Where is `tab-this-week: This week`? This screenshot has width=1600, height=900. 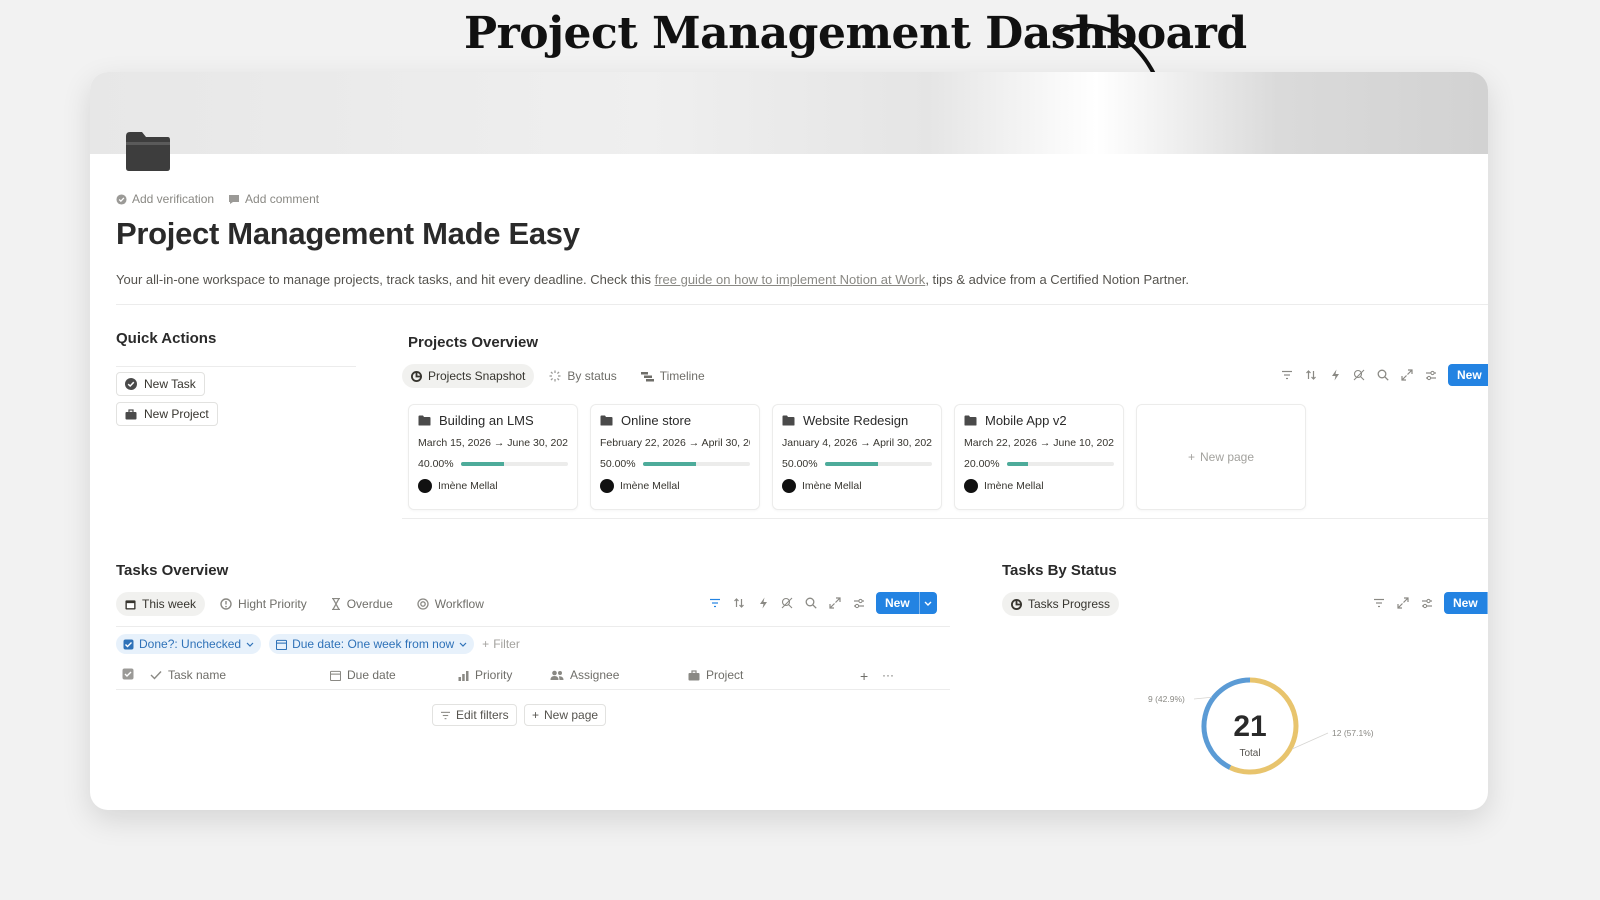 tab-this-week: This week is located at coordinates (161, 604).